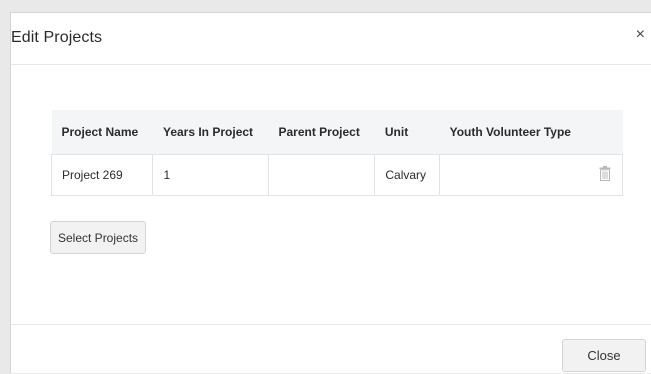 The width and height of the screenshot is (651, 374). I want to click on cell-parent-project, so click(321, 175).